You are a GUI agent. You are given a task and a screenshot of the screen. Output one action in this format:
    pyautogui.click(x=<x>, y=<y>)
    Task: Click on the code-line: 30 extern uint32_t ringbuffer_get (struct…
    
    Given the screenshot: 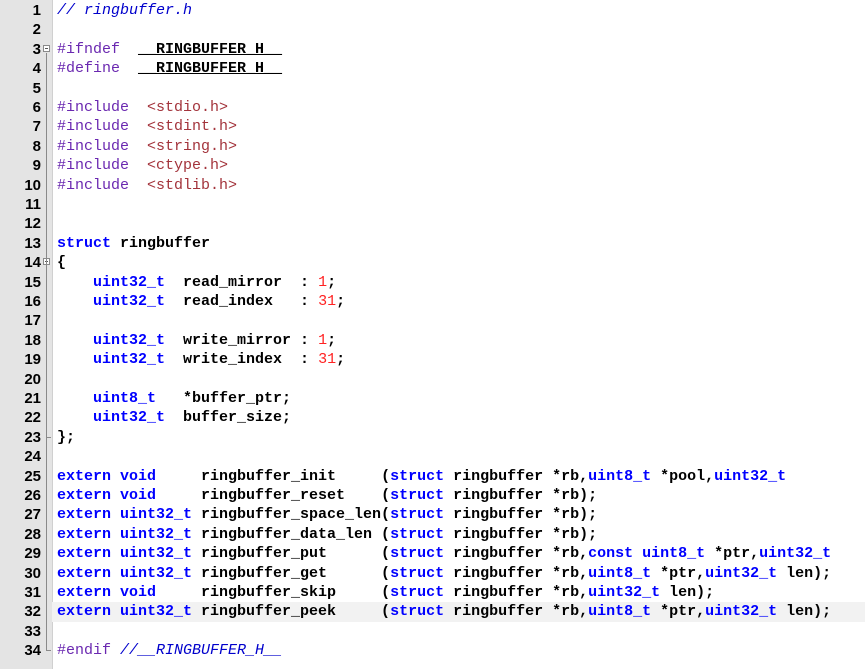 What is the action you would take?
    pyautogui.click(x=432, y=573)
    